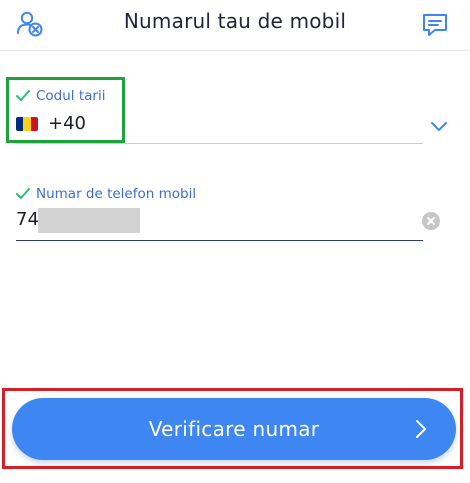 This screenshot has height=483, width=470. I want to click on clear-icon, so click(431, 221).